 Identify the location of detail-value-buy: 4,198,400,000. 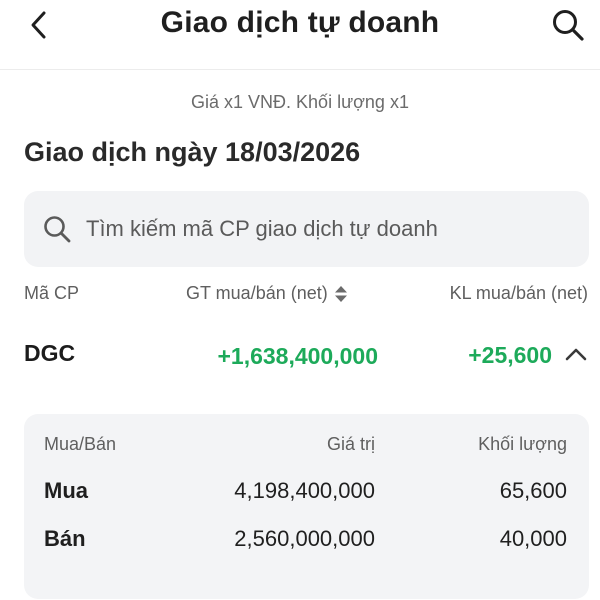
(304, 490).